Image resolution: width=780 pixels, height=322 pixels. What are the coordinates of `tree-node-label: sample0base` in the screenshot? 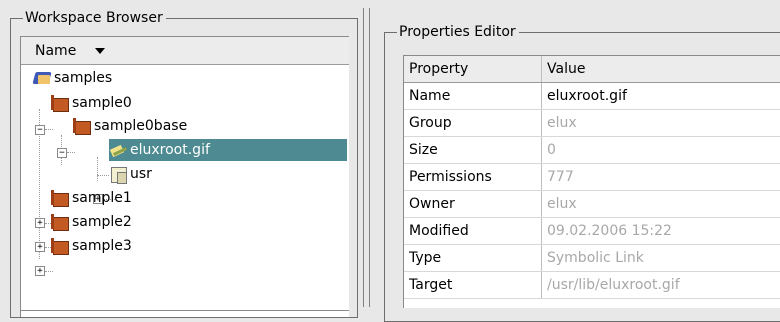 It's located at (140, 126).